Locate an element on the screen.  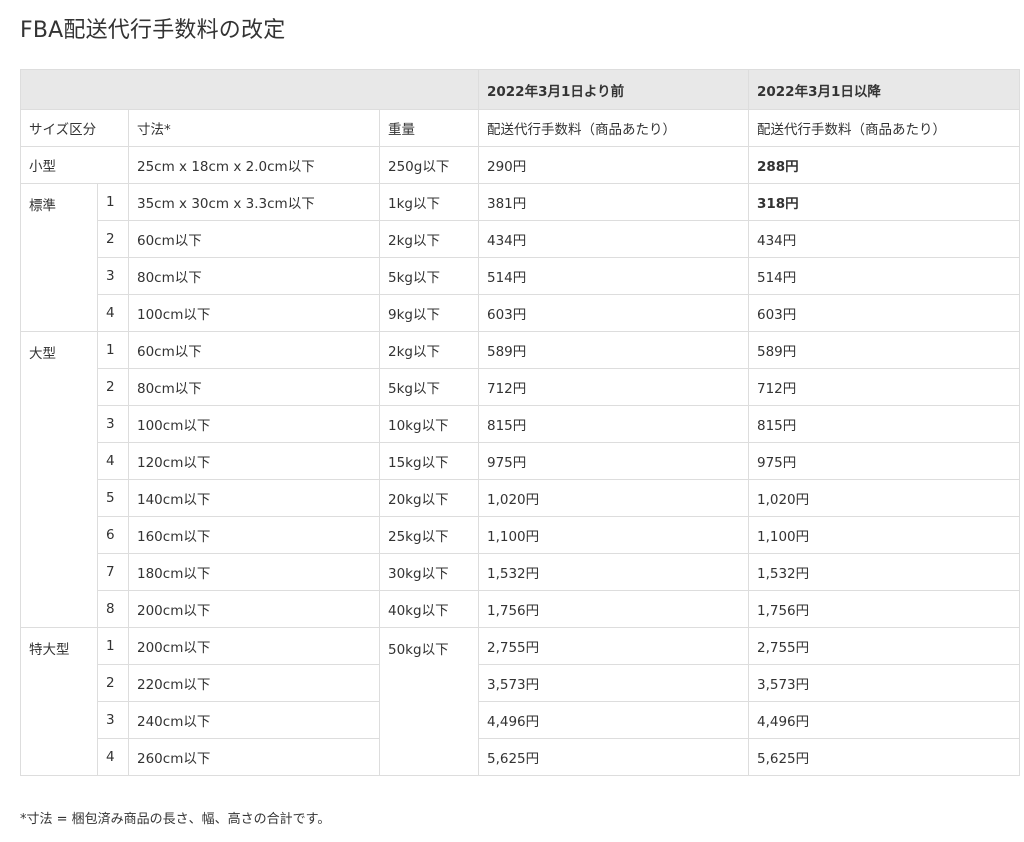
table-row: 7 180cm以下 30kg以下 1,532円 1,532円 is located at coordinates (520, 572).